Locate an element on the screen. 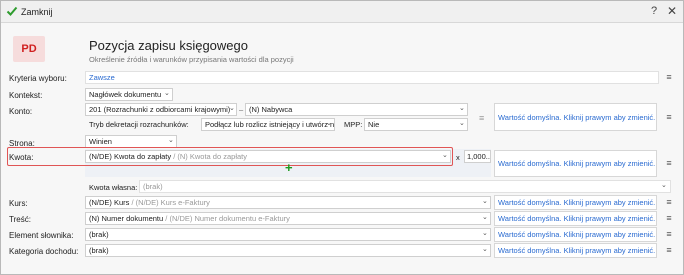 The image size is (684, 275). check-icon is located at coordinates (12, 11).